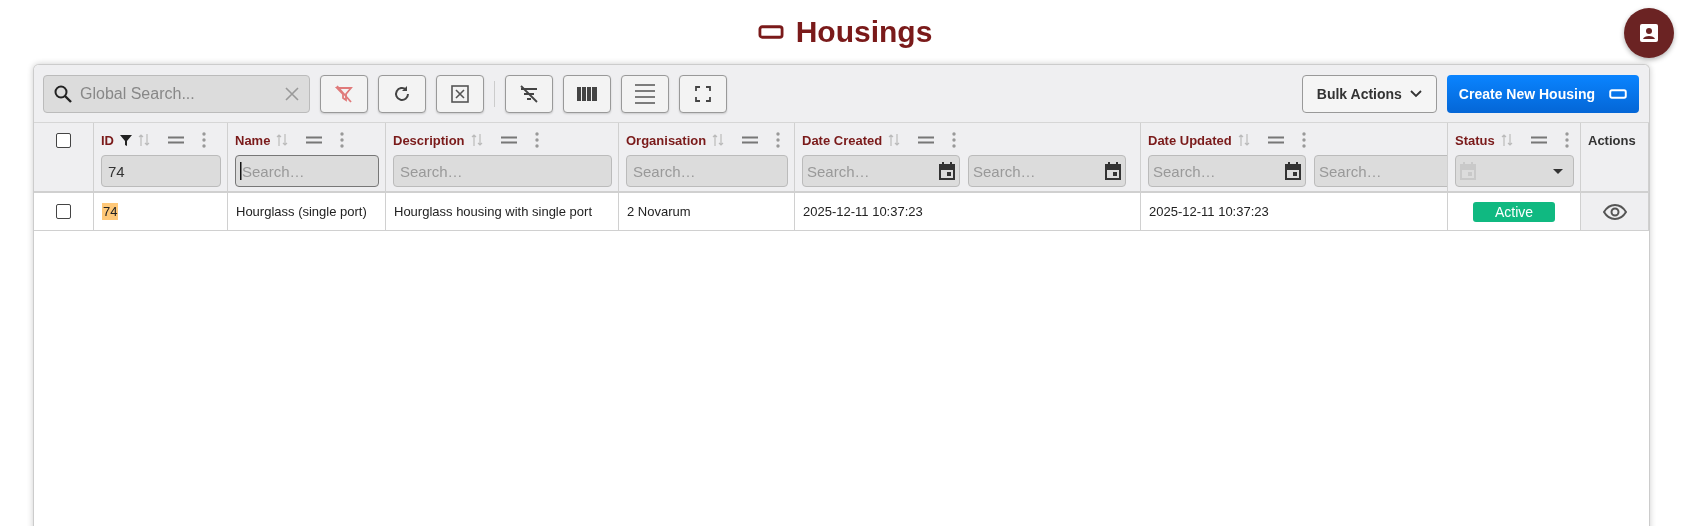  What do you see at coordinates (1415, 93) in the screenshot?
I see `chevron-down-icon` at bounding box center [1415, 93].